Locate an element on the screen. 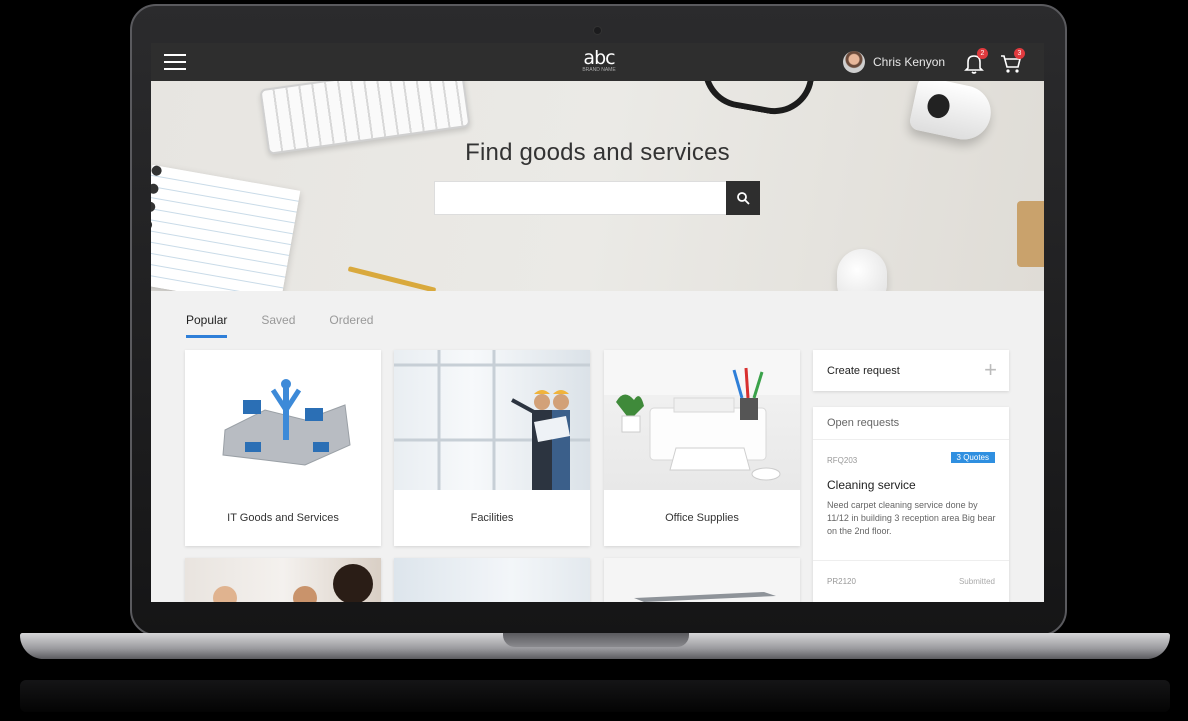  pencil-illustration is located at coordinates (392, 278).